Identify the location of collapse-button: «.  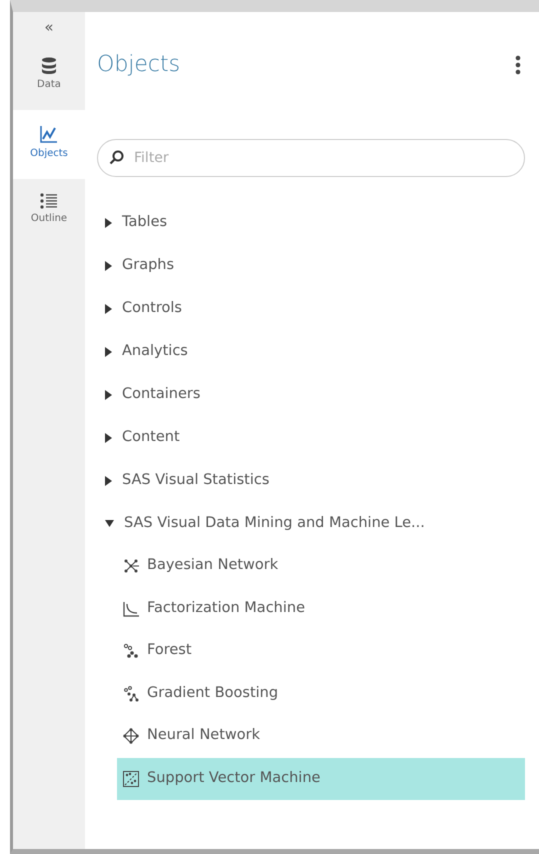
(49, 27).